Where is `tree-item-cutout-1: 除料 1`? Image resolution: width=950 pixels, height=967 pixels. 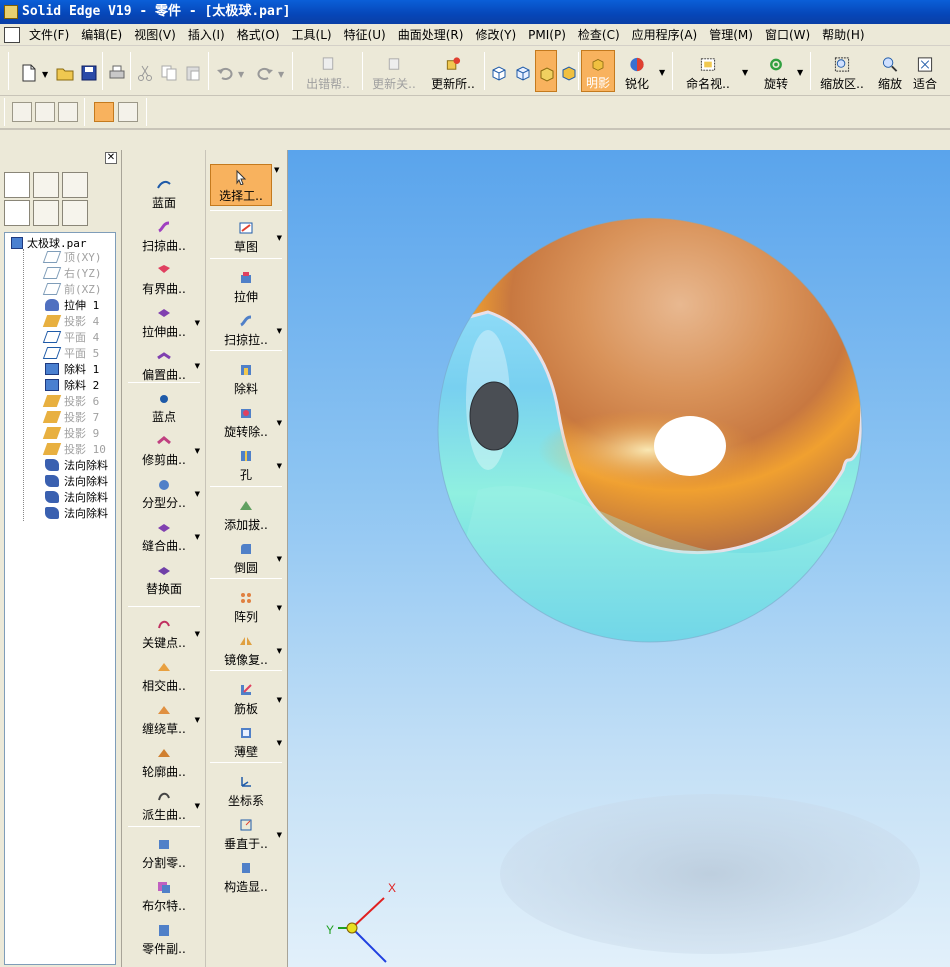 tree-item-cutout-1: 除料 1 is located at coordinates (72, 369).